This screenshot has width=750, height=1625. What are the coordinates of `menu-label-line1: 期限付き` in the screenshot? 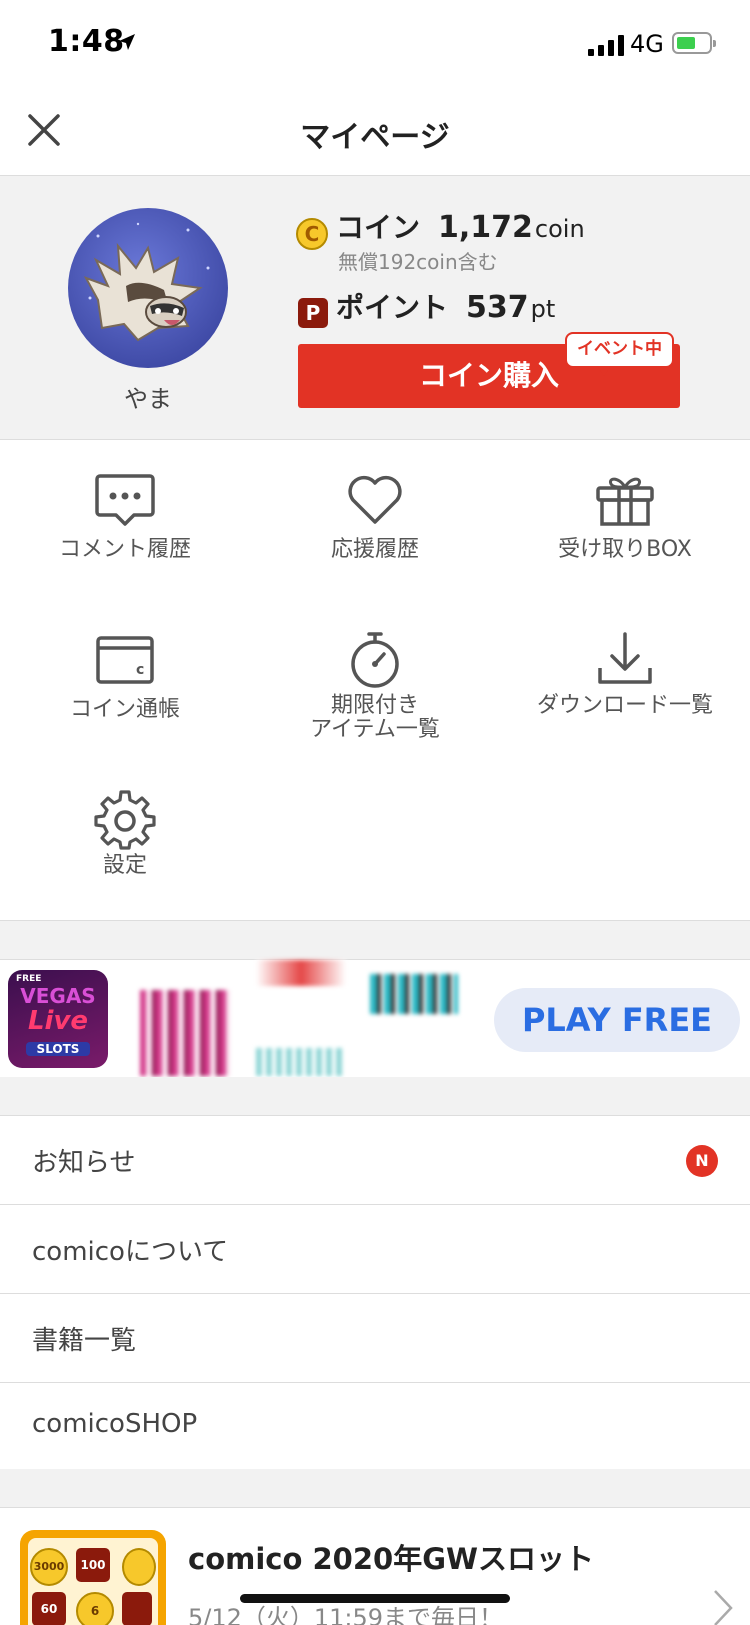 It's located at (374, 705).